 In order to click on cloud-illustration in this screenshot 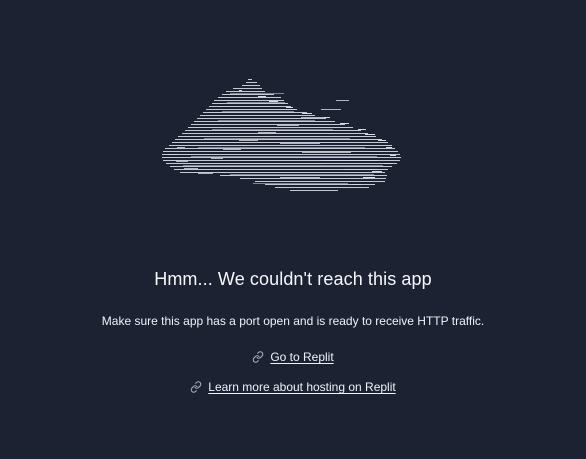, I will do `click(281, 135)`.